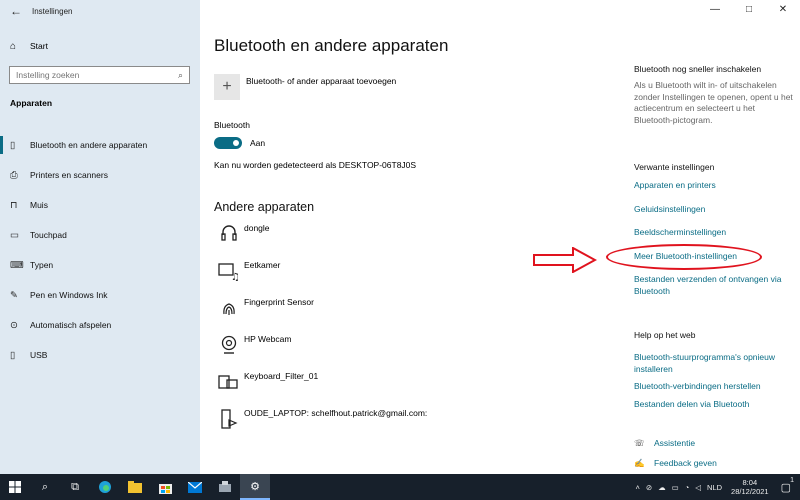  I want to click on sidebar-item-autoplay: ⊙ Automatisch afspelen, so click(100, 325).